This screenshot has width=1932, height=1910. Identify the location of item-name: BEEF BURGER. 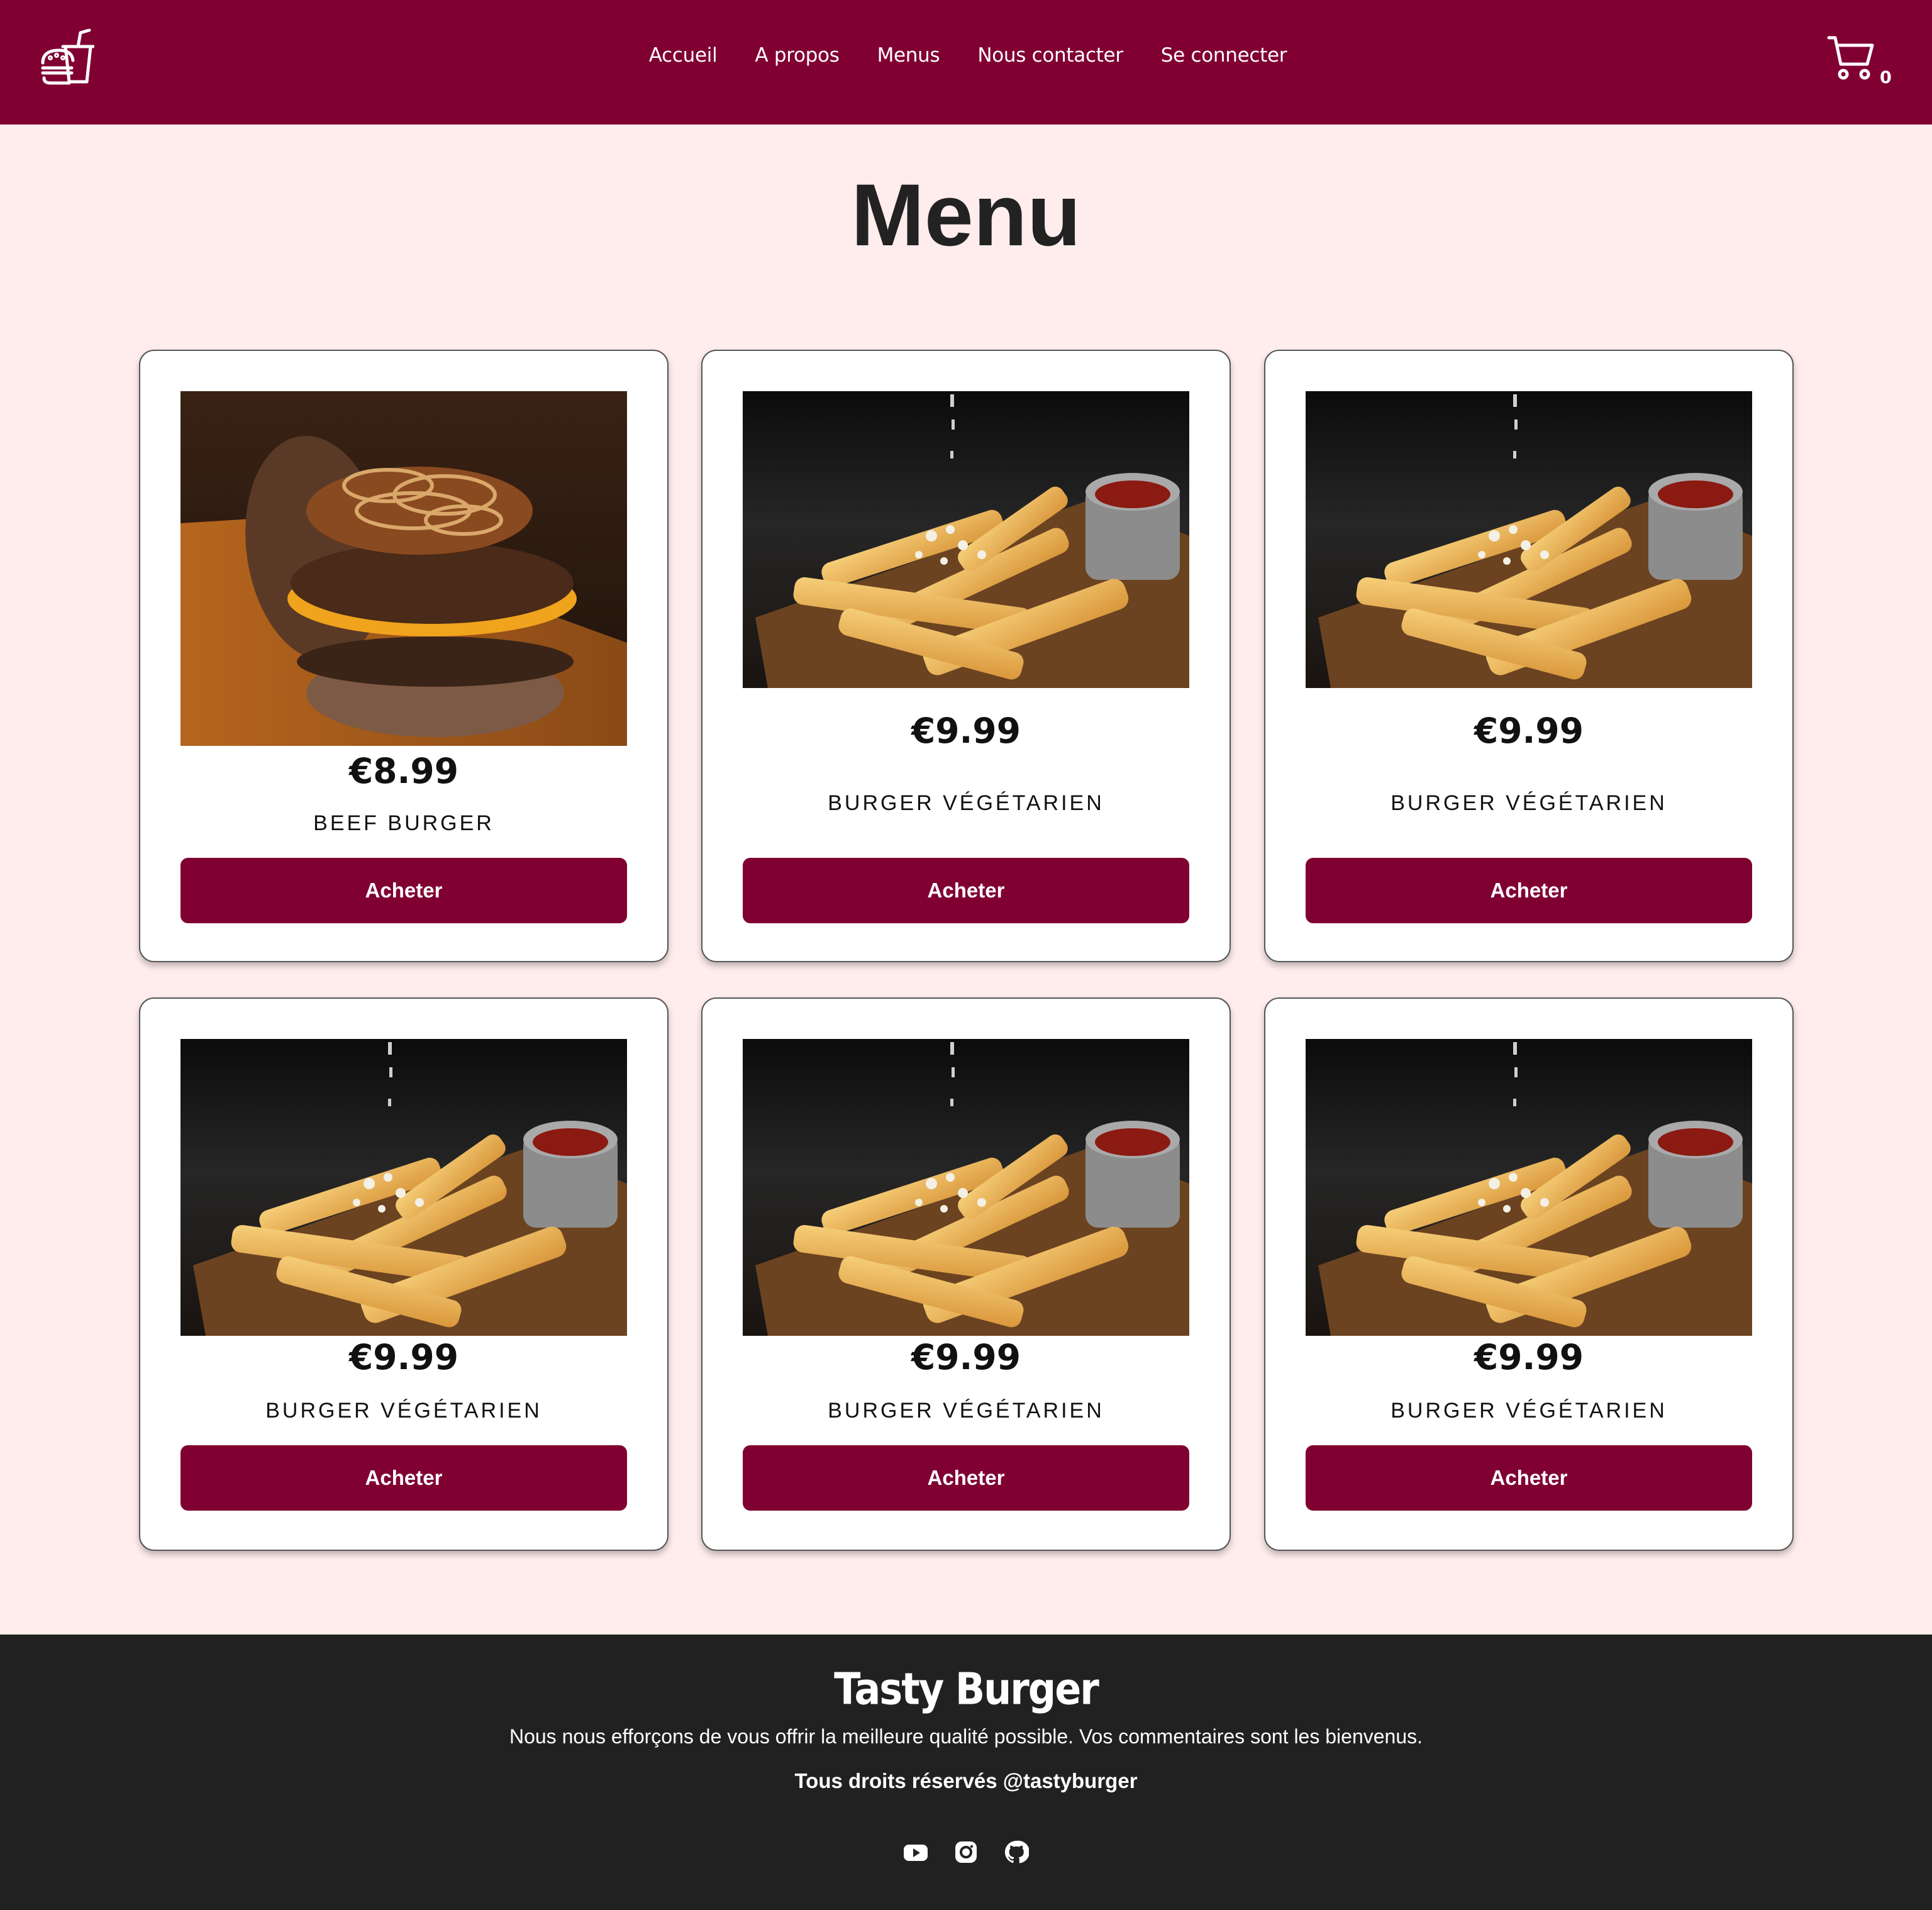
(403, 823).